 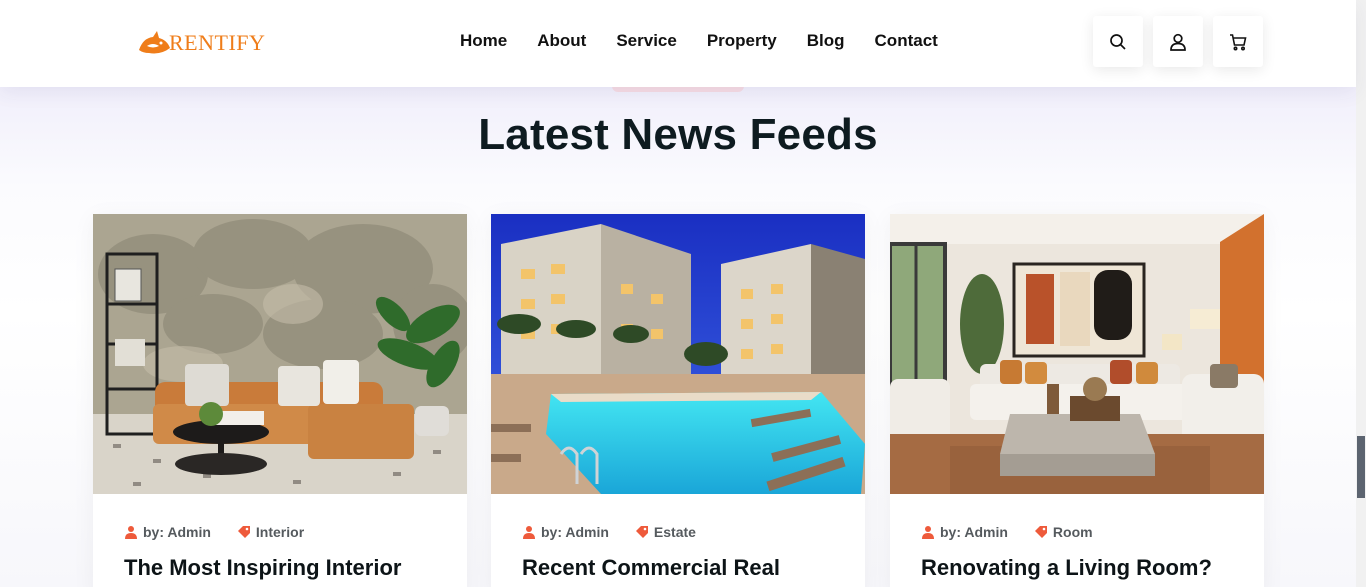 I want to click on main-nav: Home About Service Property Blog Contact, so click(x=714, y=41).